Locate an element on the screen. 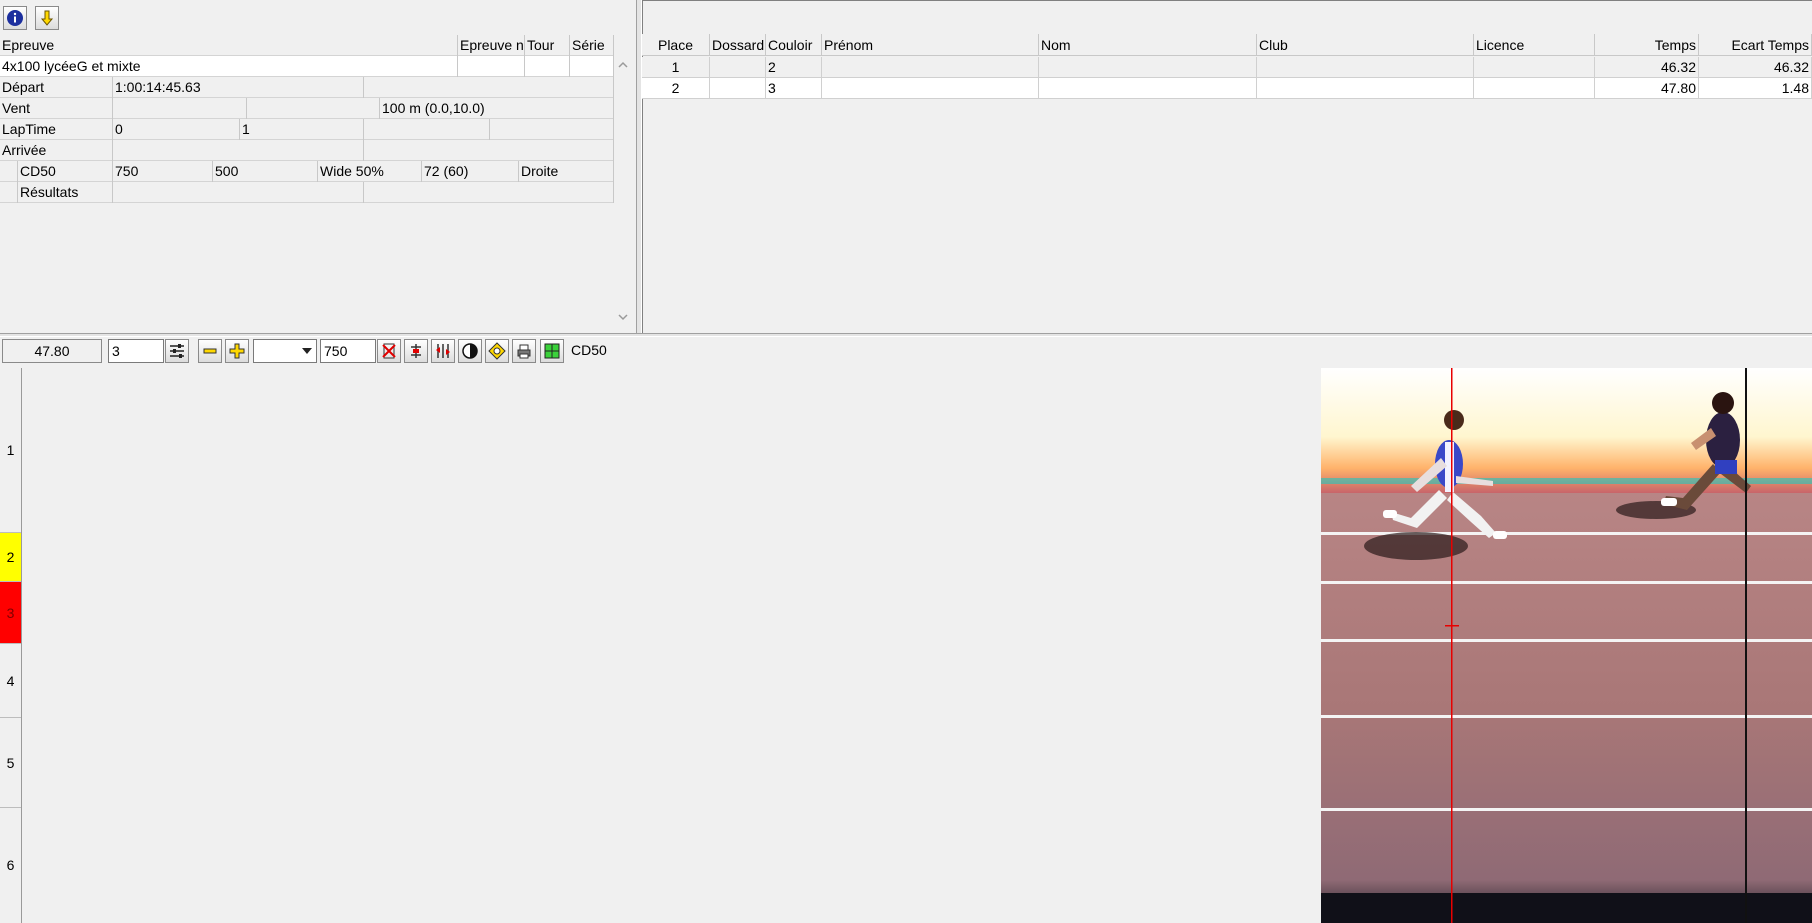 This screenshot has height=923, width=1812. col-header-place: Place is located at coordinates (676, 45).